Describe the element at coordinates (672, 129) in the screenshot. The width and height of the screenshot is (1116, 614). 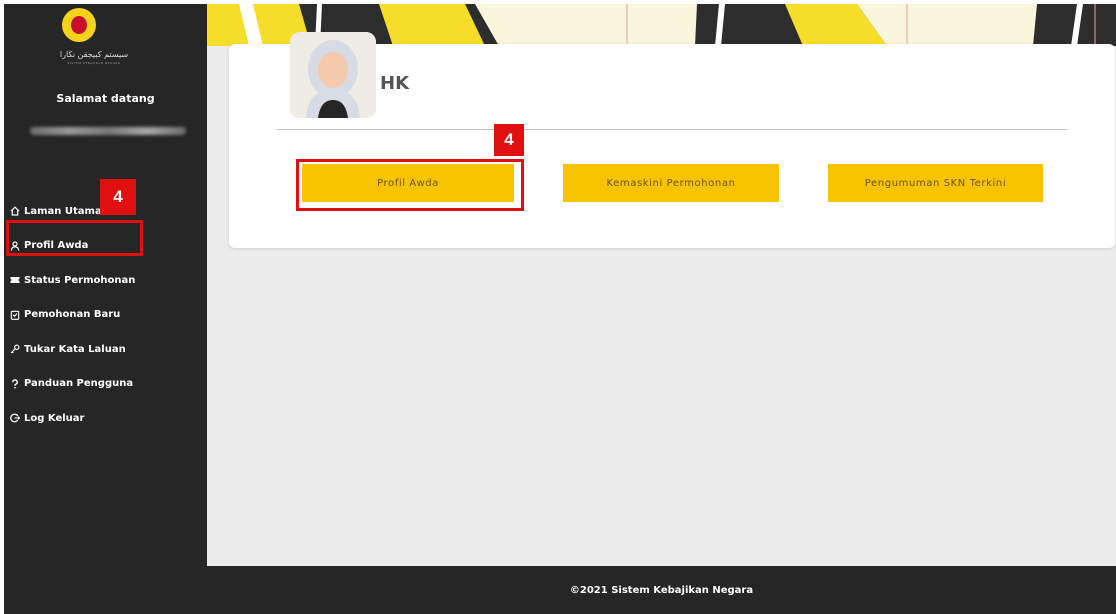
I see `divider` at that location.